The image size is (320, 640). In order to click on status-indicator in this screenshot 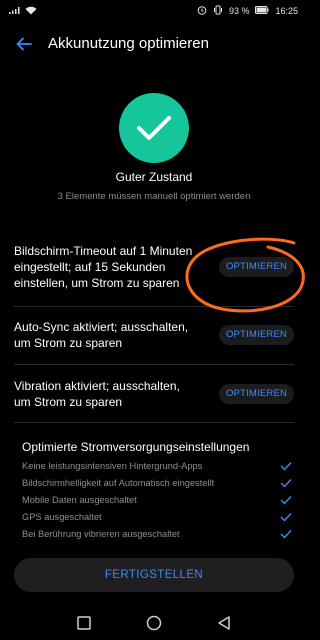, I will do `click(154, 128)`.